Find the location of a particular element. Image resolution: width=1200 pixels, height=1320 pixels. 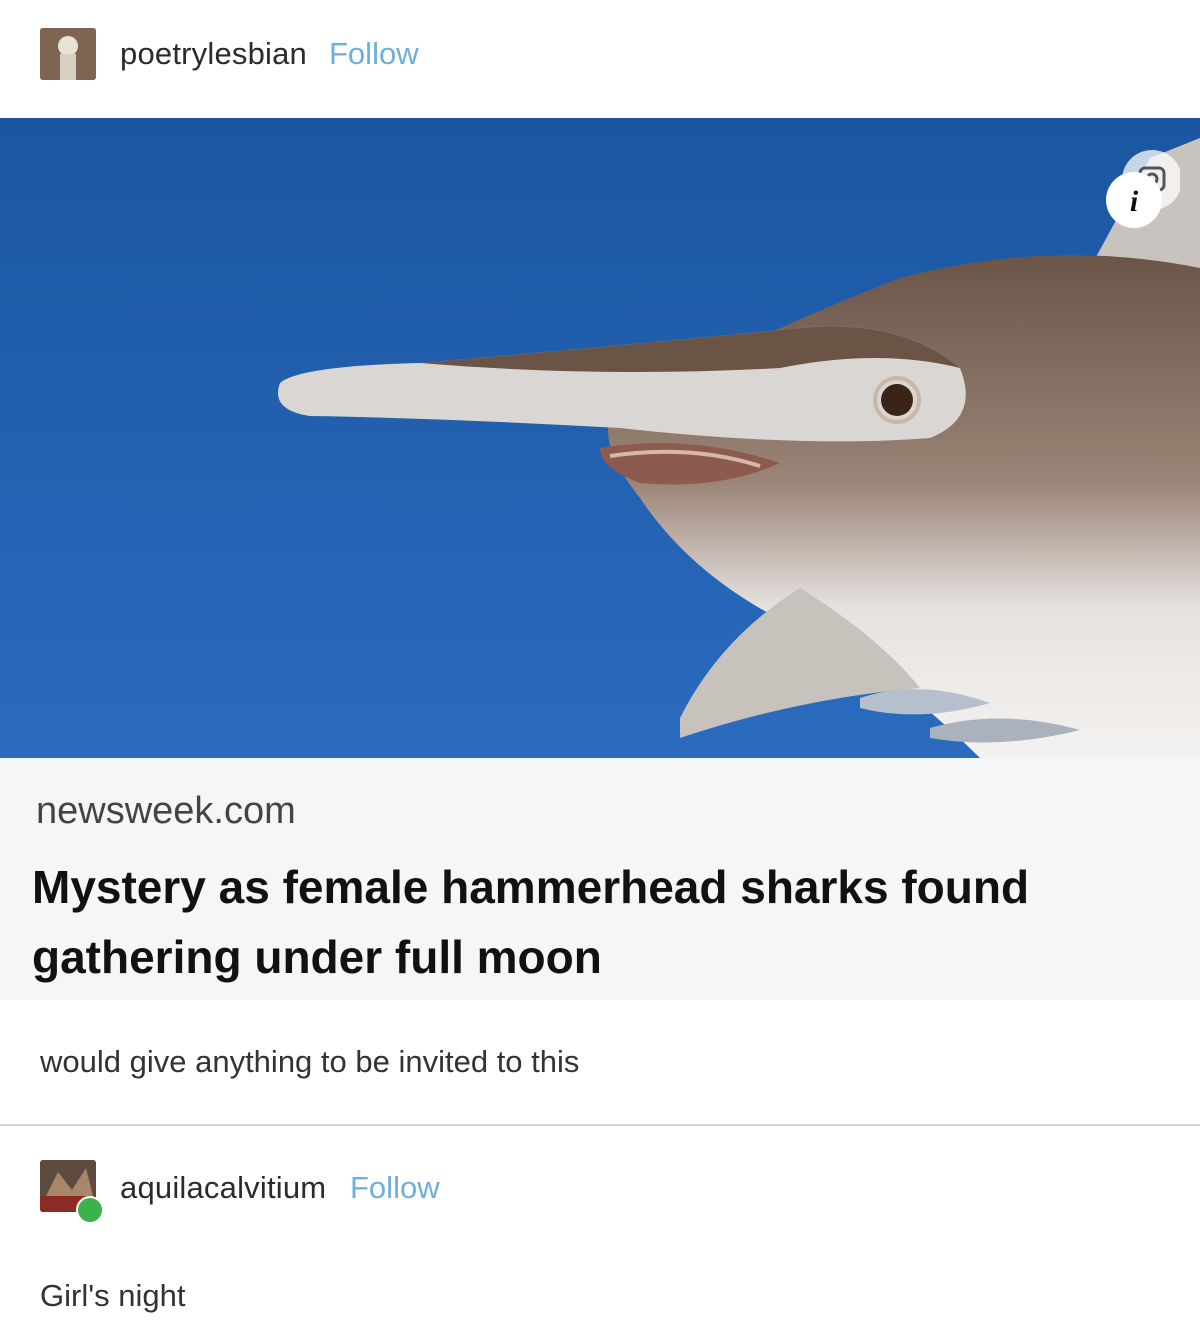

reply-text: Girl's night is located at coordinates (113, 1295).